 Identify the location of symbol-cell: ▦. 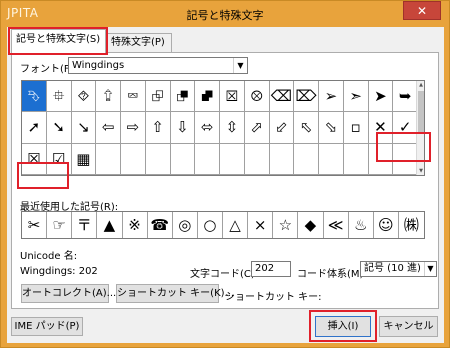
(84, 159).